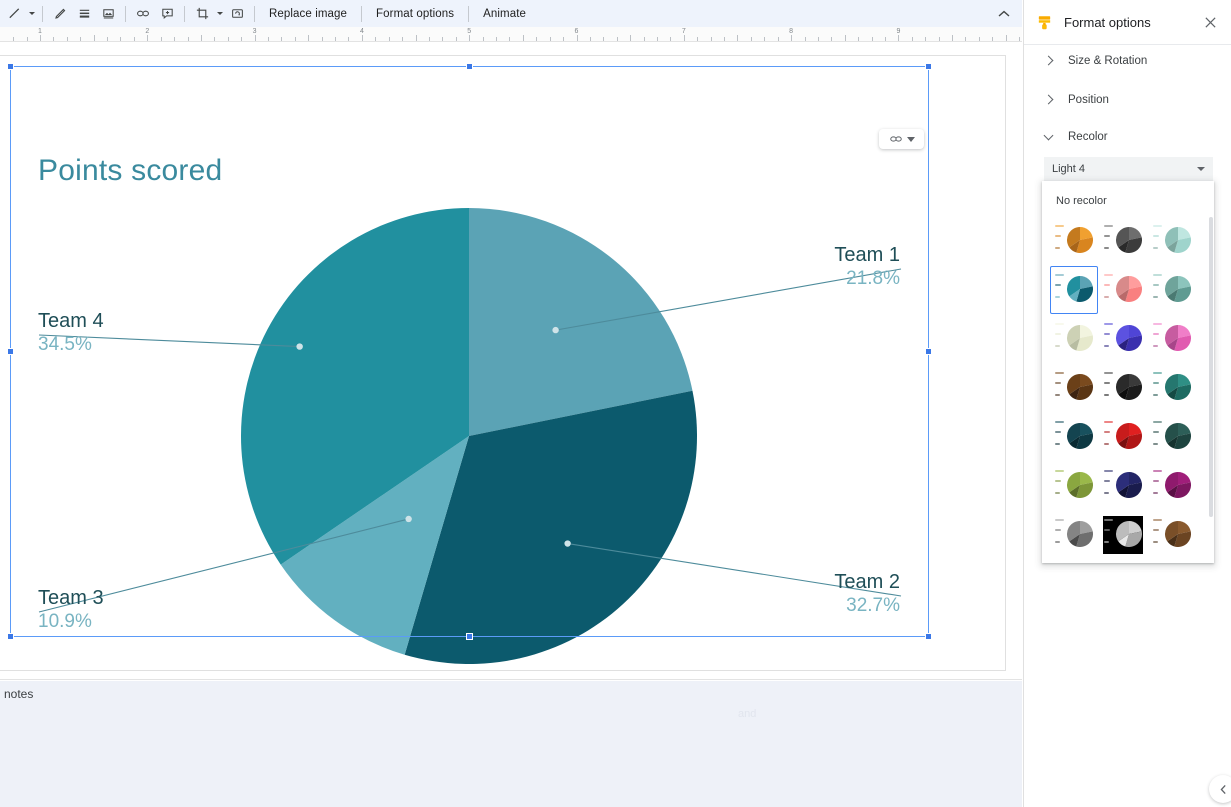  I want to click on recolor-dropdown: No recolor, so click(1128, 372).